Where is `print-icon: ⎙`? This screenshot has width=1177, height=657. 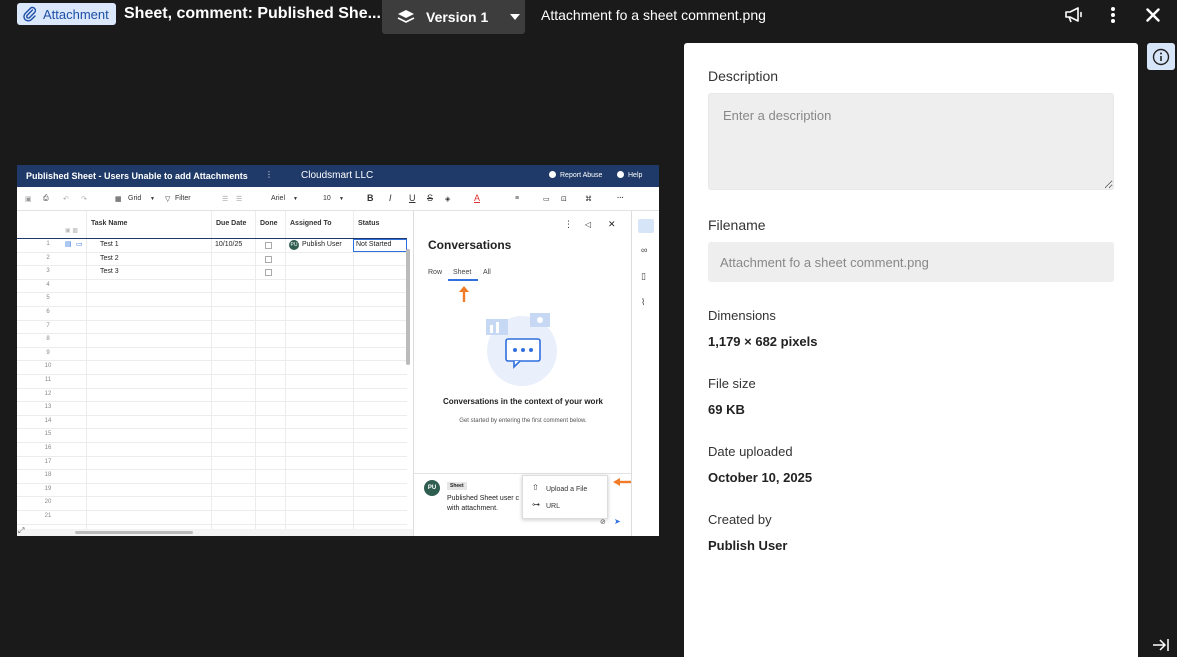
print-icon: ⎙ is located at coordinates (46, 198).